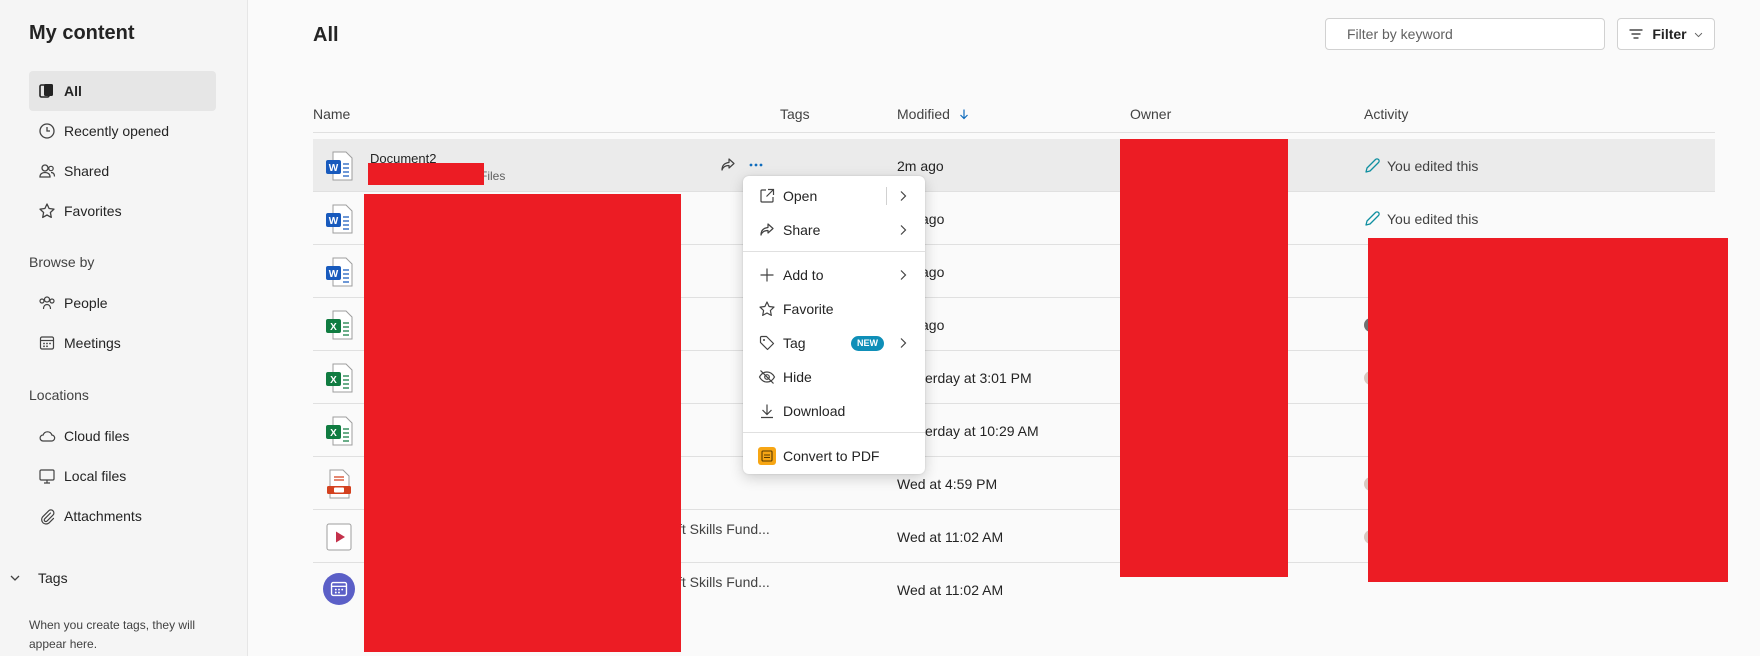  Describe the element at coordinates (92, 343) in the screenshot. I see `sidebar-item-label: Meetings` at that location.